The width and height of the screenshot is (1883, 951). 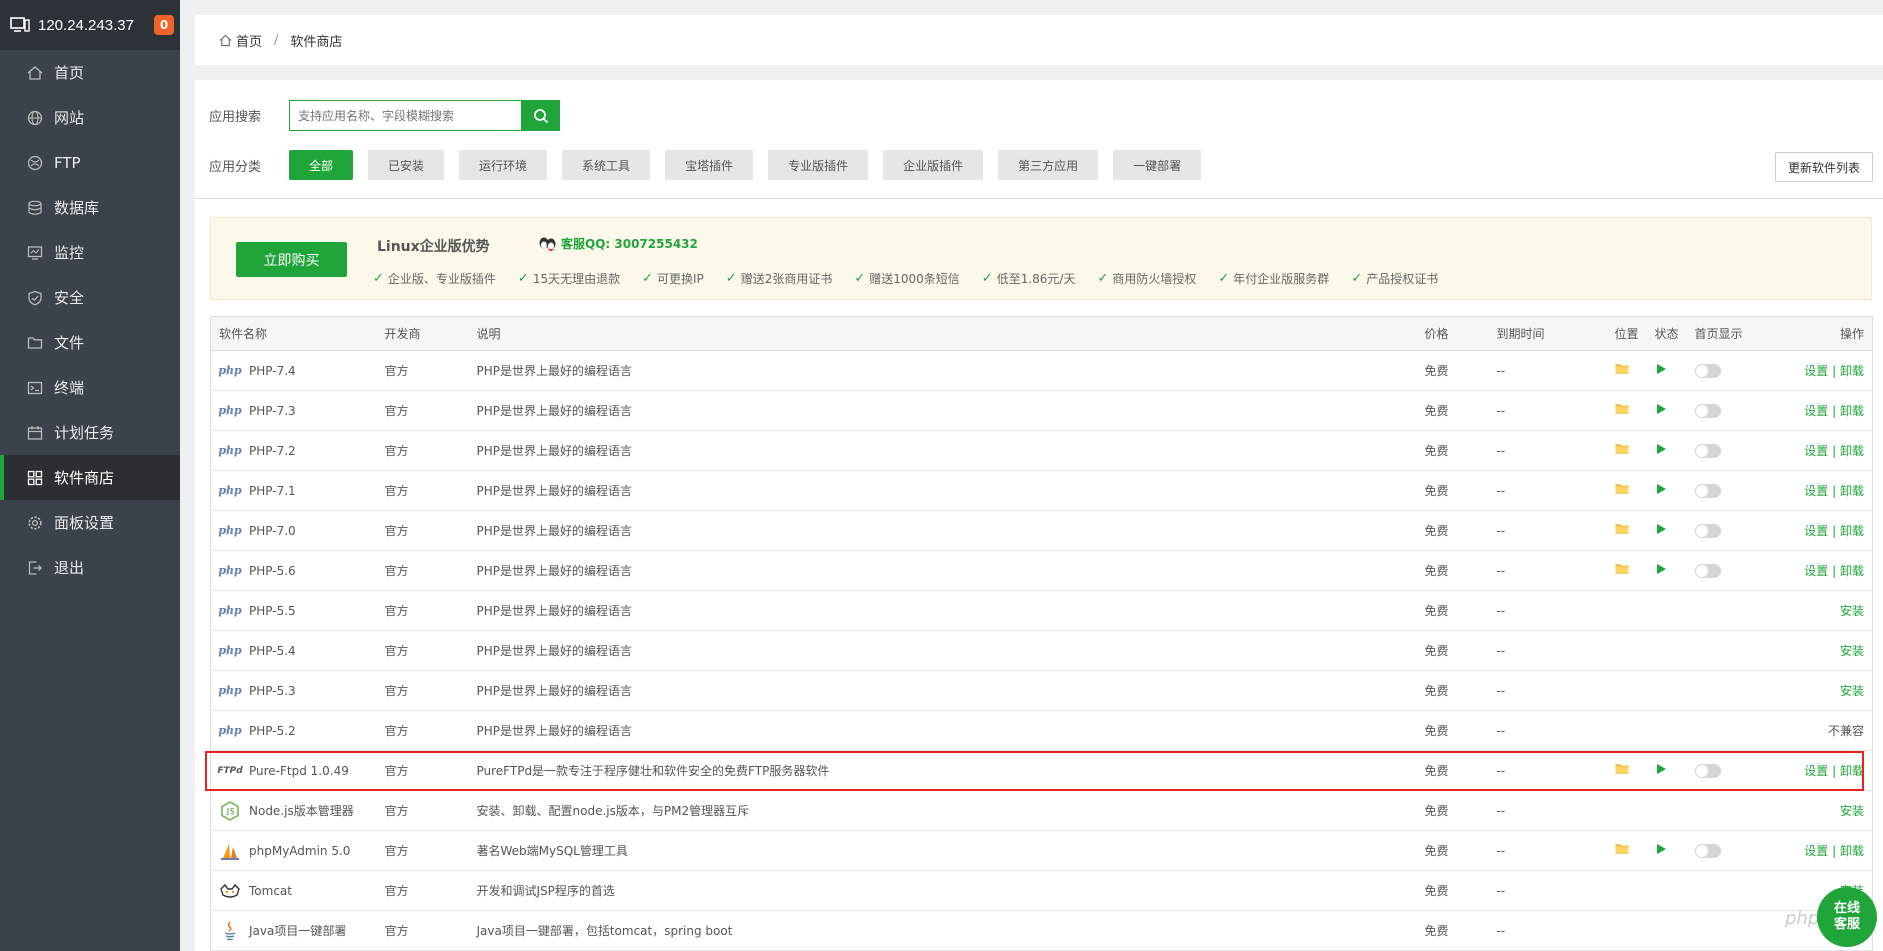 What do you see at coordinates (569, 278) in the screenshot?
I see `ad-feature: ✓ 15天无理由退款` at bounding box center [569, 278].